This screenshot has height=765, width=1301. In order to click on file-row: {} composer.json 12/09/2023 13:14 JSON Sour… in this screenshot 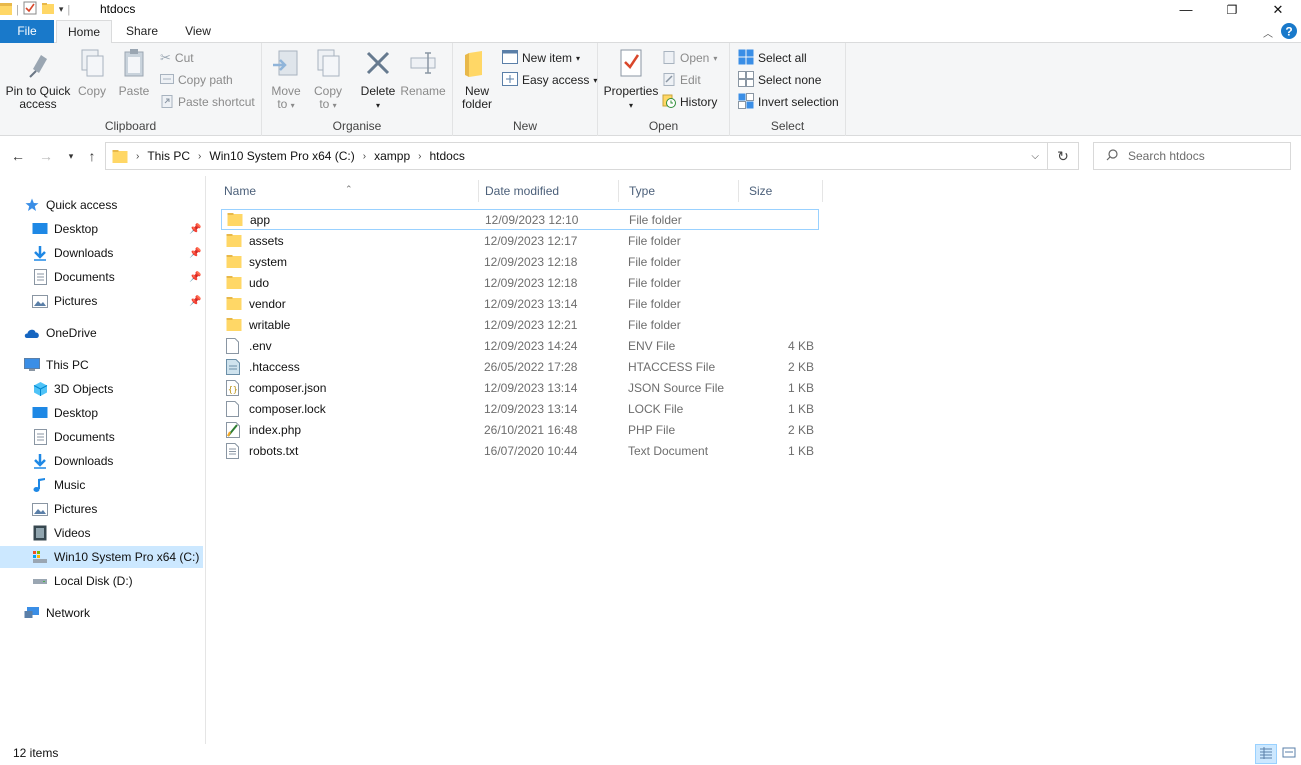, I will do `click(520, 387)`.